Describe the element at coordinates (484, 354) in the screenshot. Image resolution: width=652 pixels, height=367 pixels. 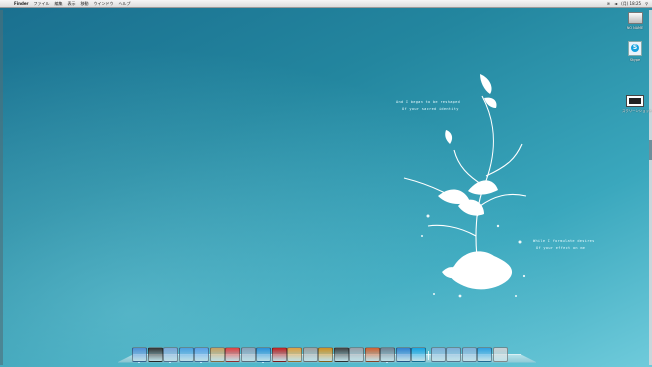
I see `app-store-stack-icon` at that location.